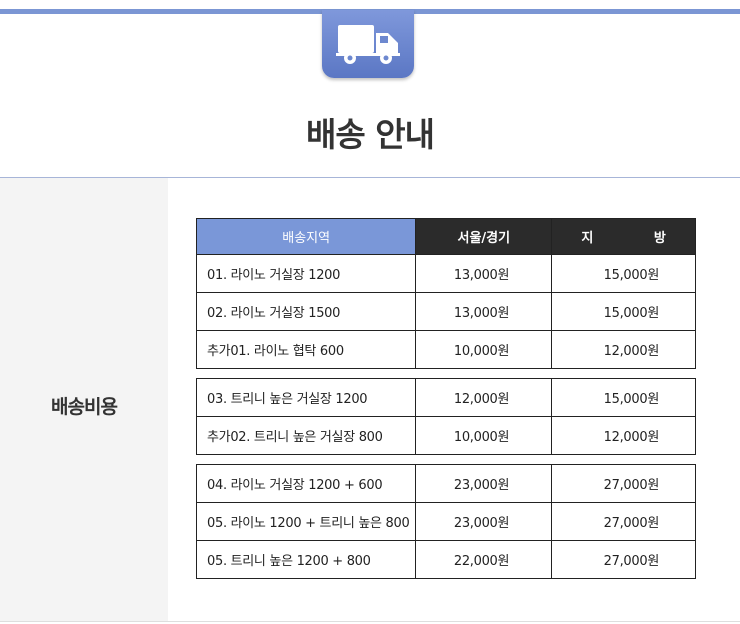 This screenshot has width=740, height=624. I want to click on bottom-divider, so click(370, 621).